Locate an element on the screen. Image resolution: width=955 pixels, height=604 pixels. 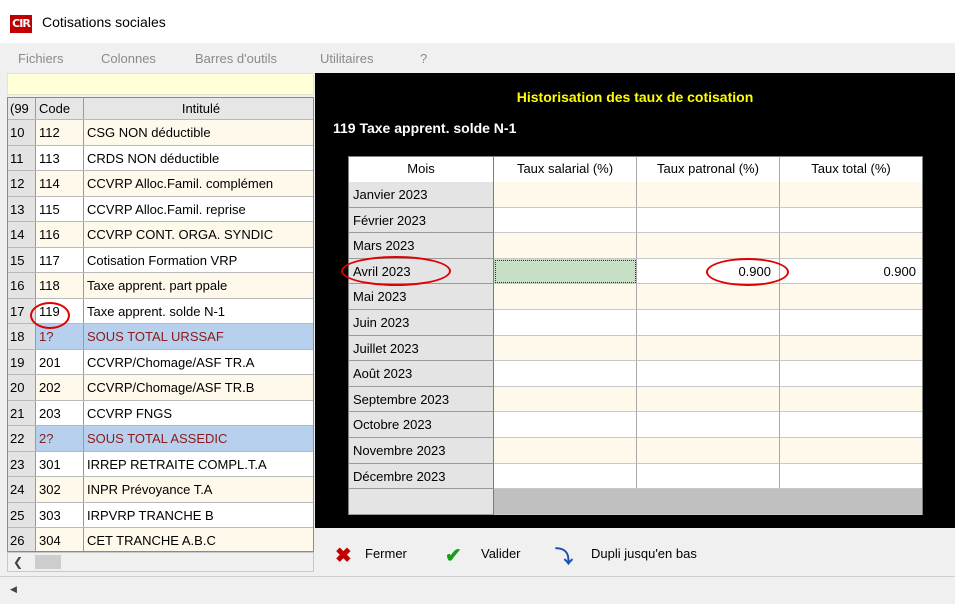
row-code: 301 is located at coordinates (60, 463).